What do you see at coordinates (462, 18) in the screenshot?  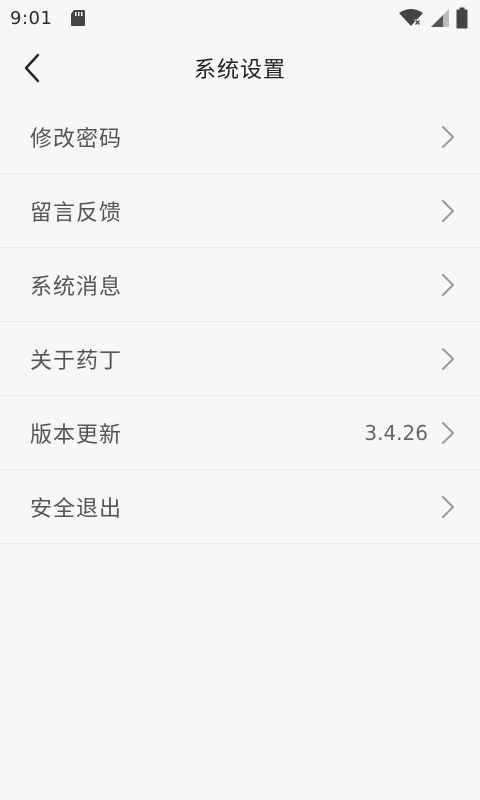 I see `battery-icon` at bounding box center [462, 18].